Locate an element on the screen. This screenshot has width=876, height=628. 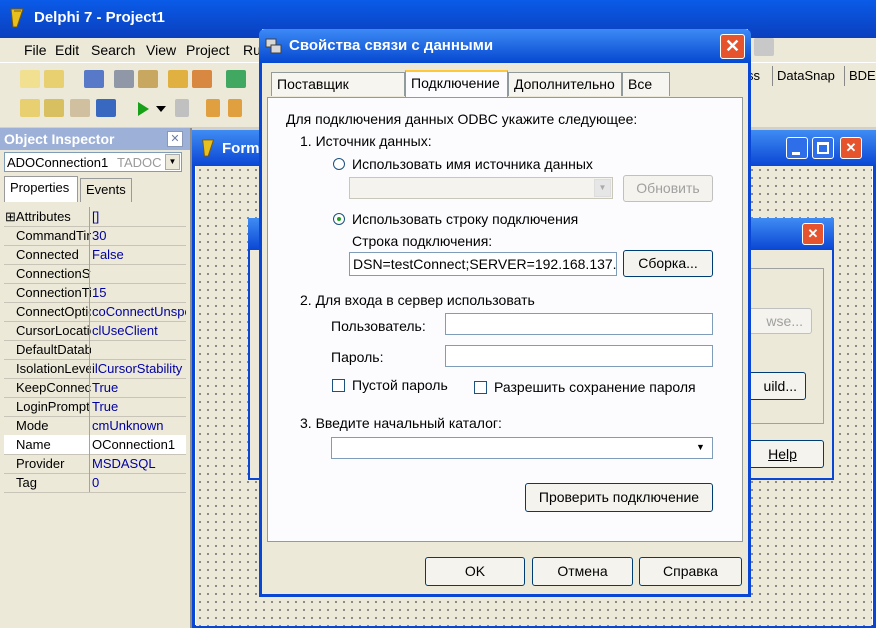
palette-tab-bde: BDE is located at coordinates (860, 76).